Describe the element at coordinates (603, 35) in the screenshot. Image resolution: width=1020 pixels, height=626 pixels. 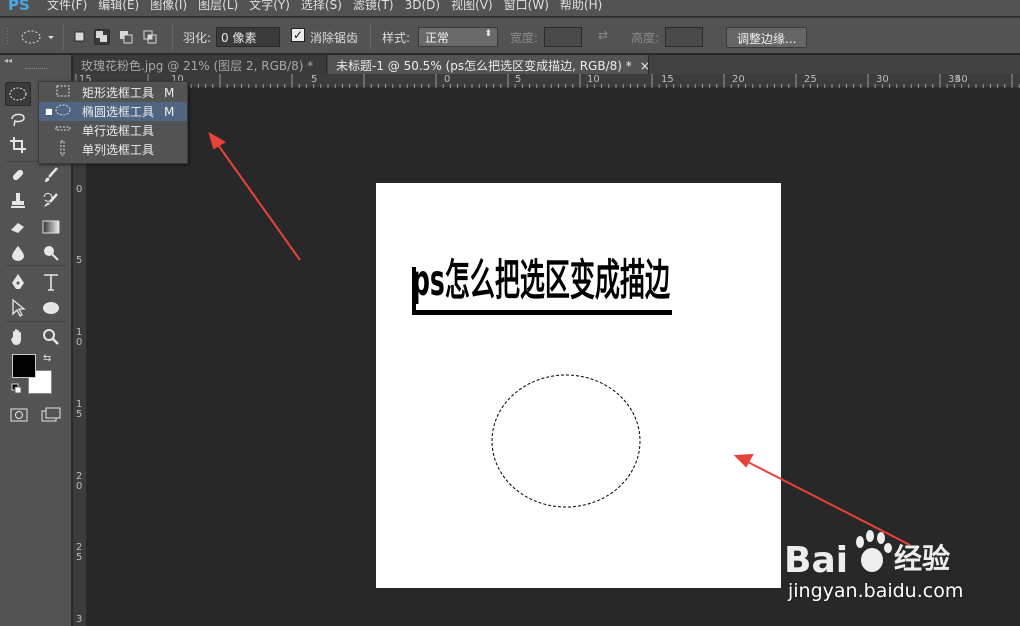
I see `swap-dimensions-icon: ⇄` at that location.